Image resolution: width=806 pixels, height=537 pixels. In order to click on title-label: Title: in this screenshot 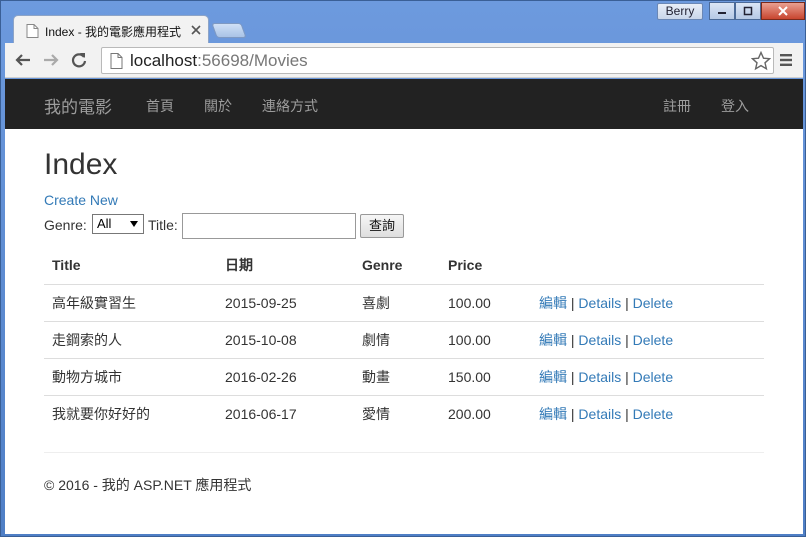, I will do `click(163, 225)`.